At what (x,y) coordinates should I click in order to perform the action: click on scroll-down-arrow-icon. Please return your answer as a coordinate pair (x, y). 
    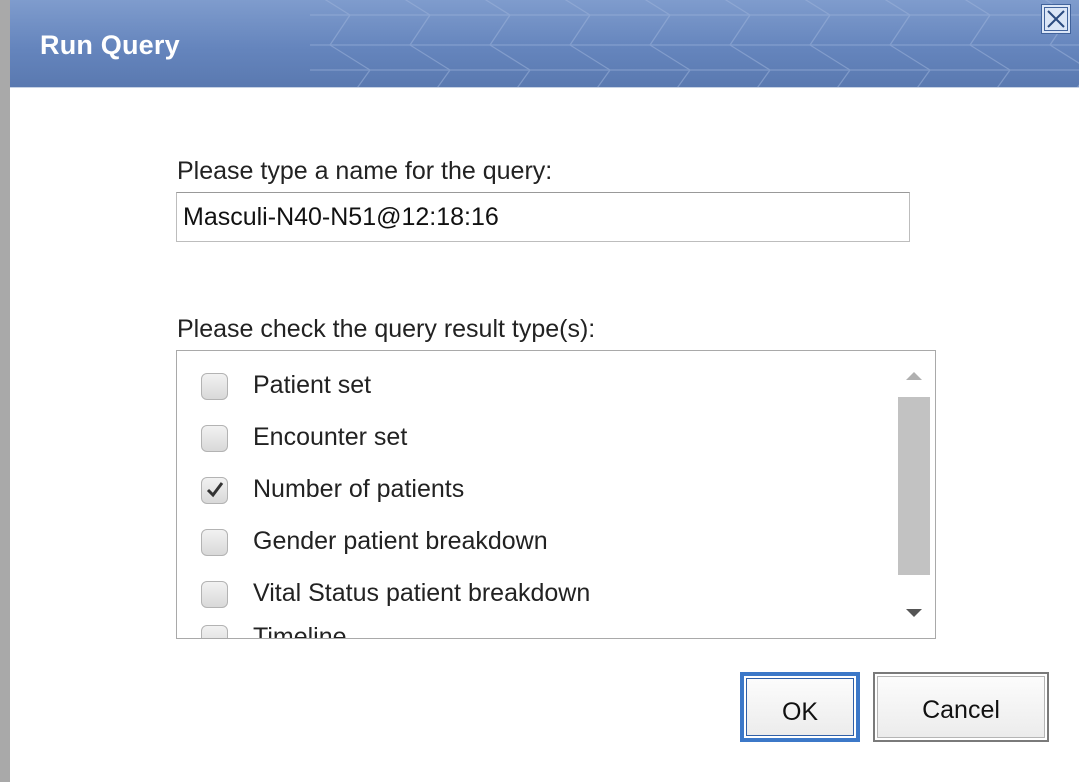
    Looking at the image, I should click on (914, 613).